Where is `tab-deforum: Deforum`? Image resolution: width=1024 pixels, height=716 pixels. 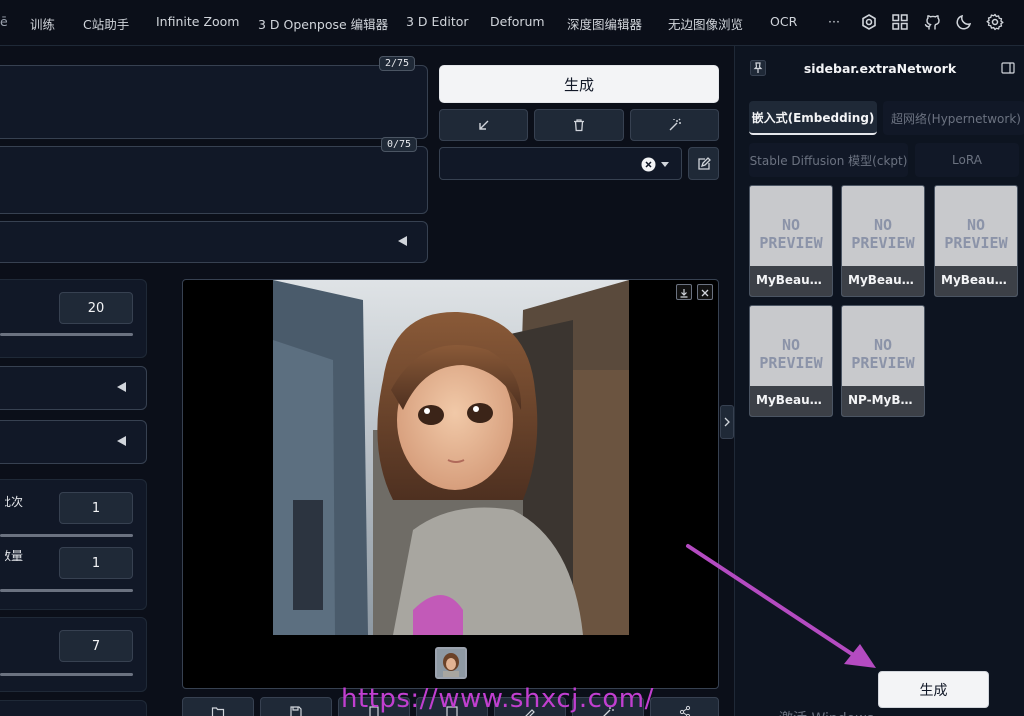 tab-deforum: Deforum is located at coordinates (517, 21).